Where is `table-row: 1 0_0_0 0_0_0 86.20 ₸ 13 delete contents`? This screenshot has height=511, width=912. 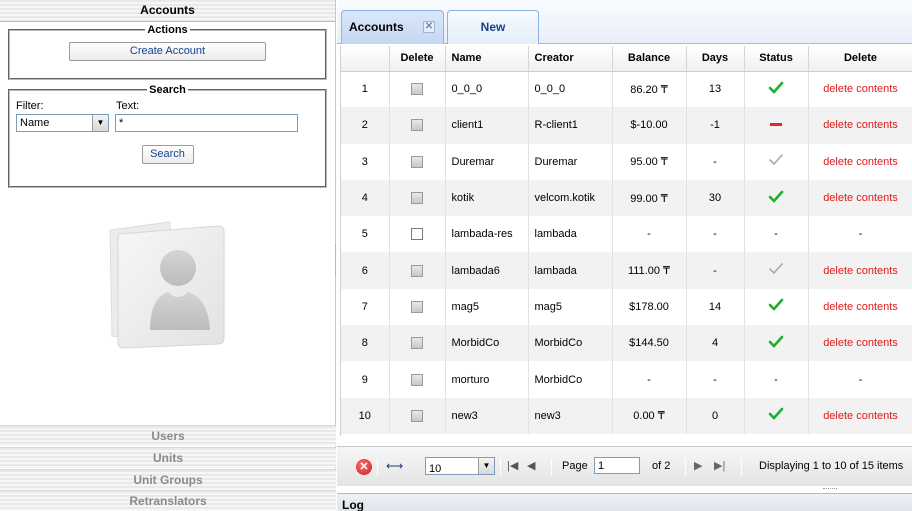 table-row: 1 0_0_0 0_0_0 86.20 ₸ 13 delete contents is located at coordinates (626, 89).